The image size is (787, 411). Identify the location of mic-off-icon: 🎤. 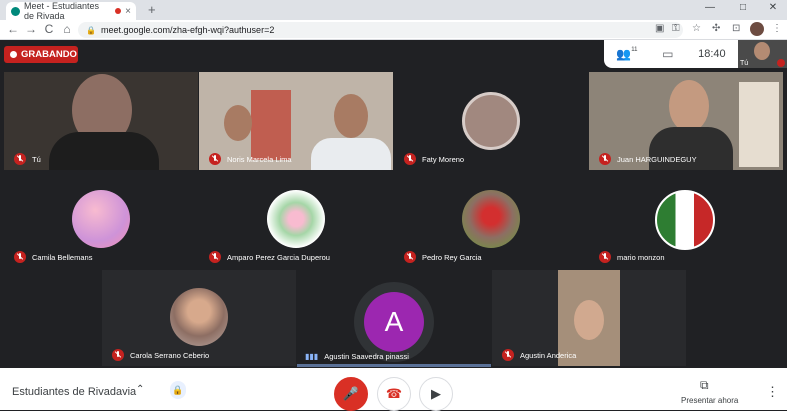
(351, 393).